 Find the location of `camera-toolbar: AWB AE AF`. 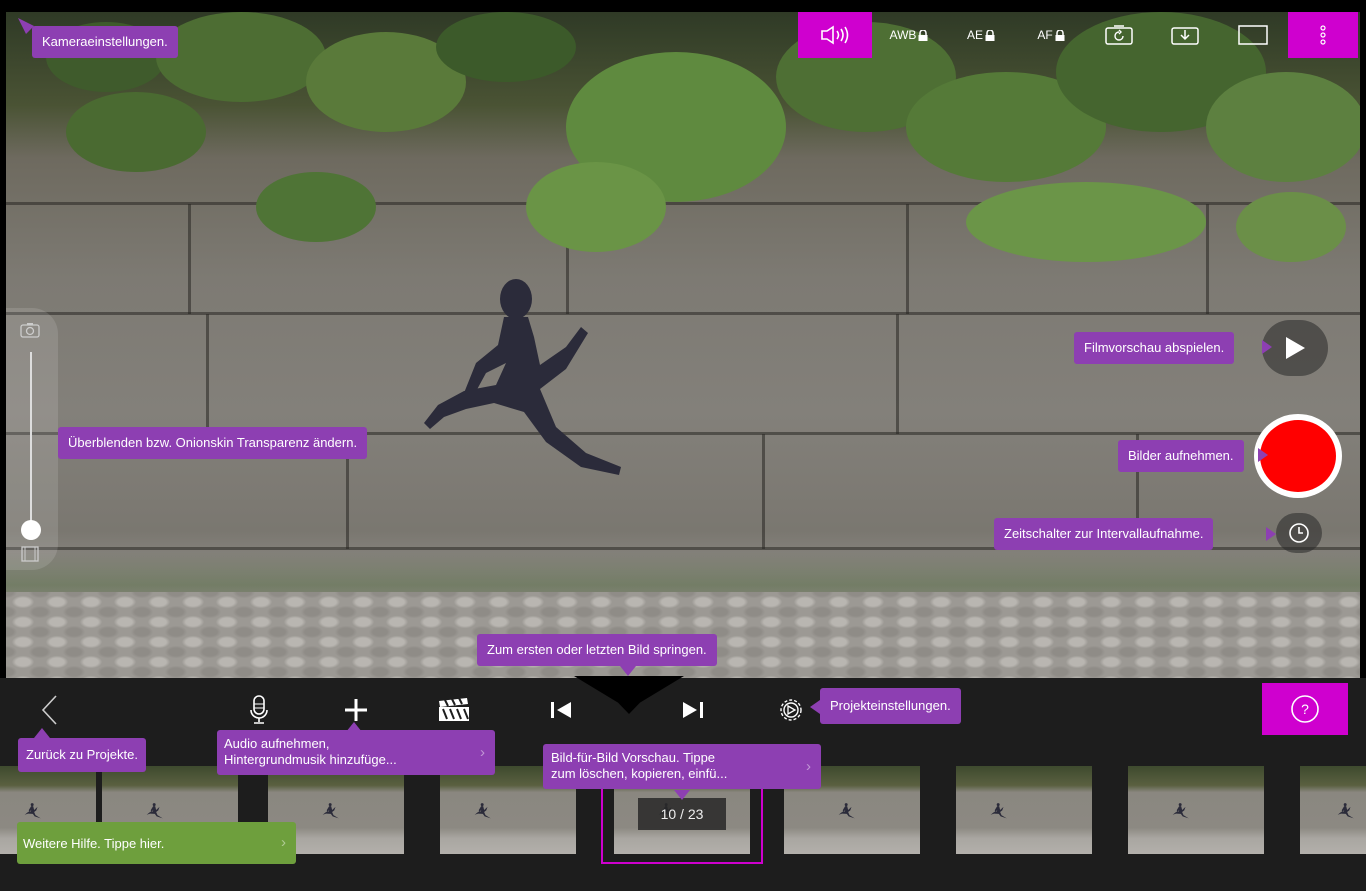

camera-toolbar: AWB AE AF is located at coordinates (1078, 35).